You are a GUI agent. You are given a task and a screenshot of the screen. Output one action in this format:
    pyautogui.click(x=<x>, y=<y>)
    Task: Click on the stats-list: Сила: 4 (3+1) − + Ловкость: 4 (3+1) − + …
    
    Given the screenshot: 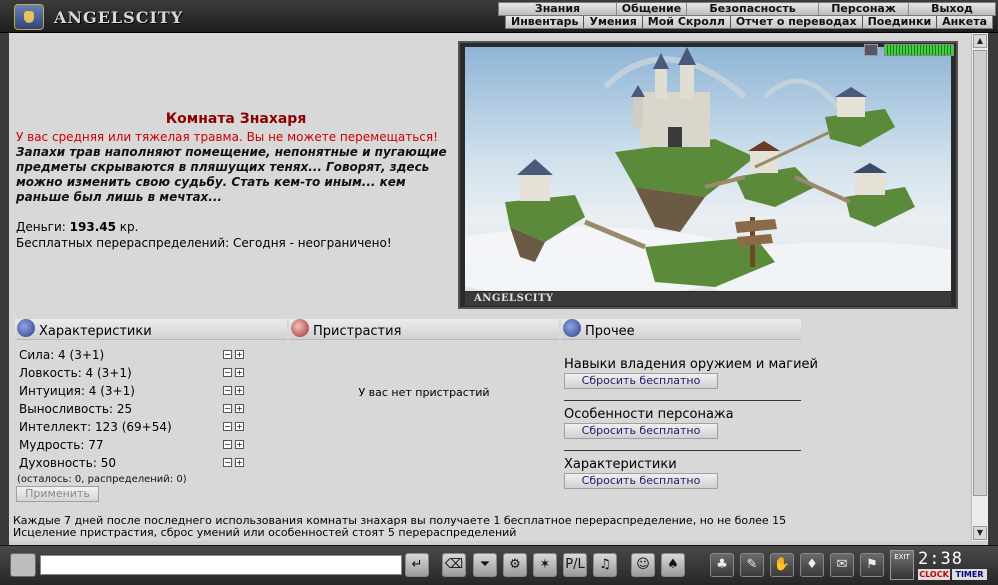 What is the action you would take?
    pyautogui.click(x=134, y=409)
    